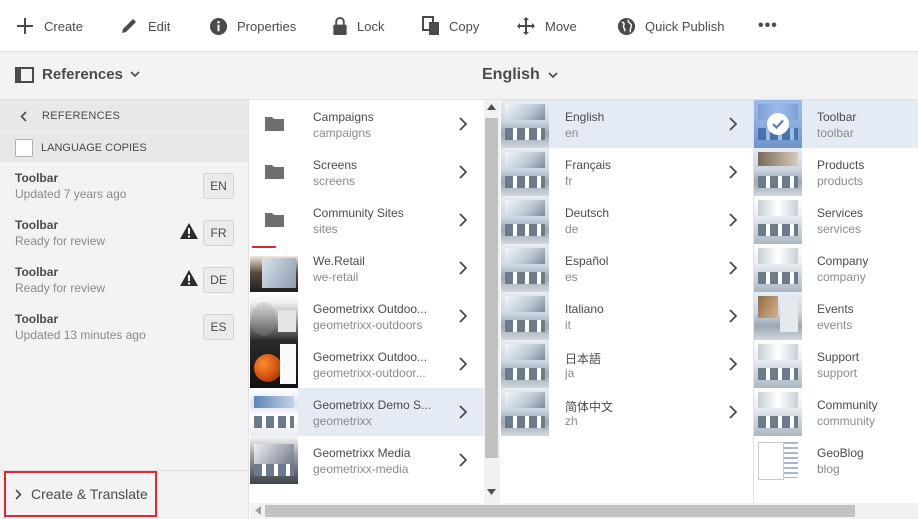  What do you see at coordinates (836, 316) in the screenshot?
I see `column-item: Events events` at bounding box center [836, 316].